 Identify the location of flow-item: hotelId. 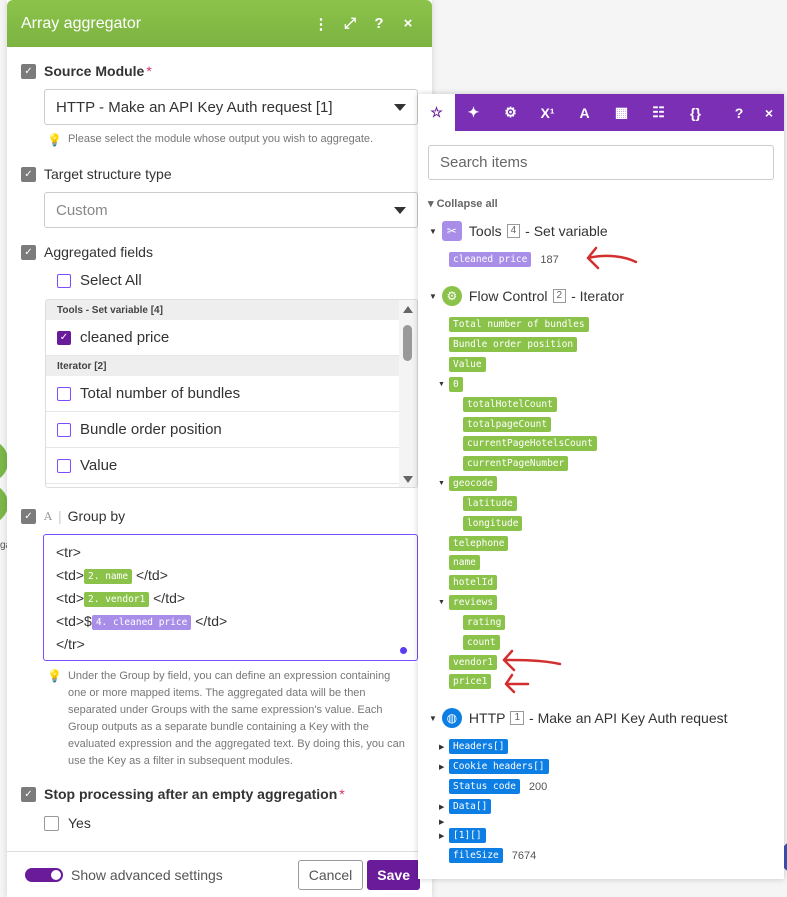
(477, 582).